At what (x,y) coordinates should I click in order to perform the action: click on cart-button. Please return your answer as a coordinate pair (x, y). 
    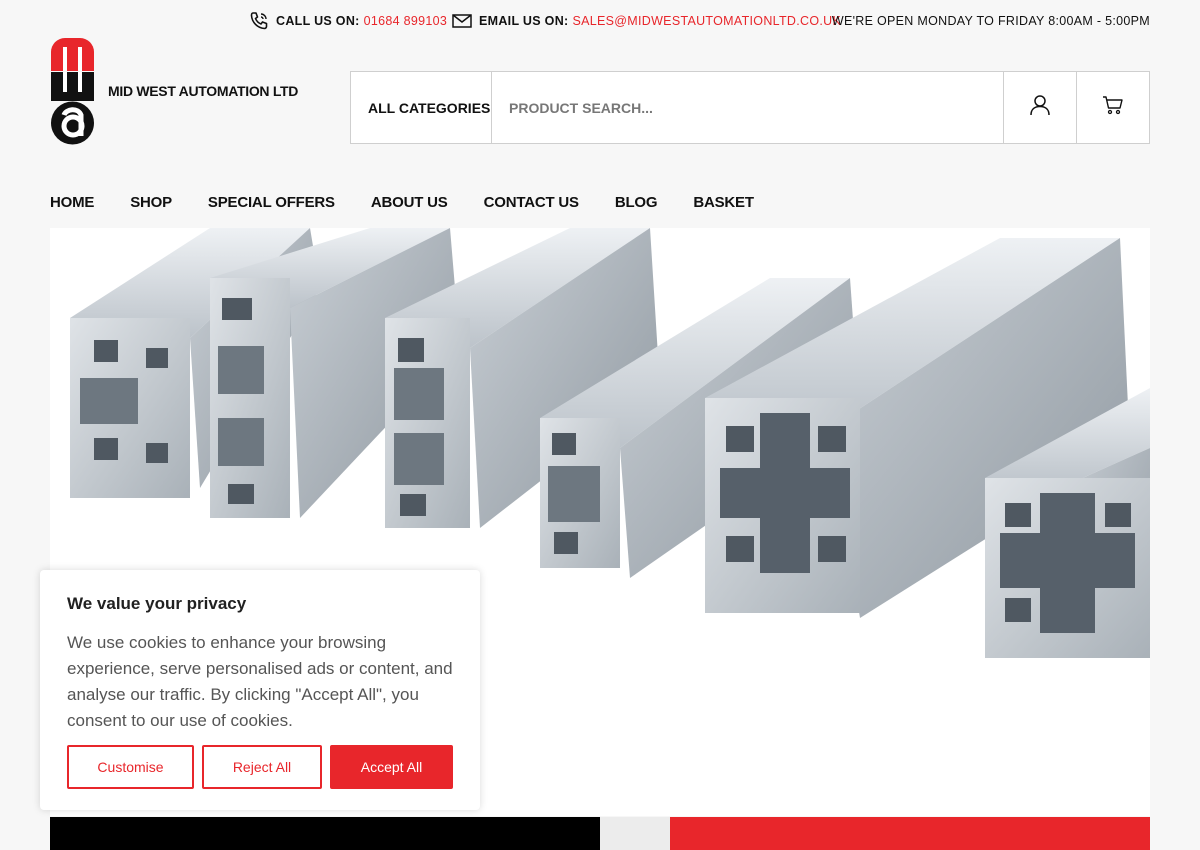
    Looking at the image, I should click on (1112, 107).